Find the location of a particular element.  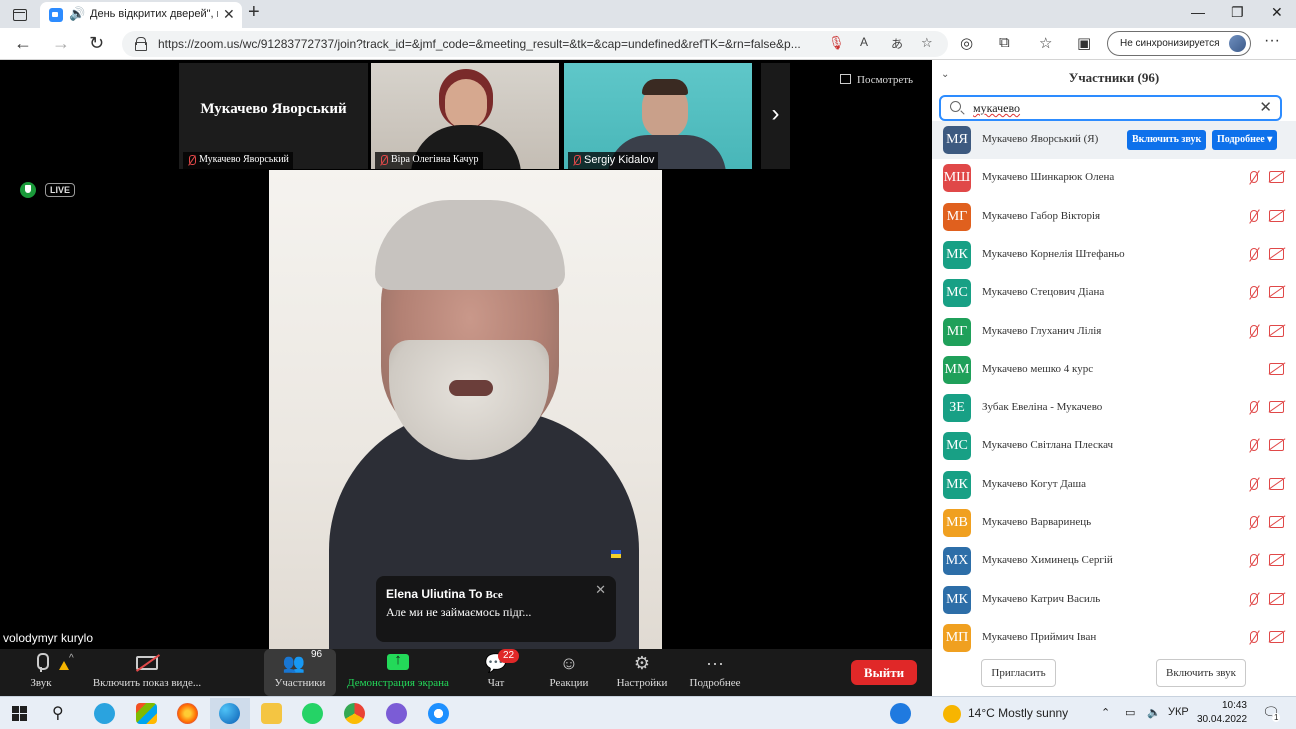

close-tab-icon: ✕ is located at coordinates (229, 14).